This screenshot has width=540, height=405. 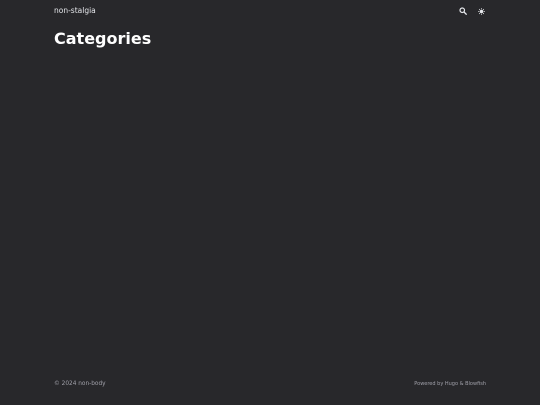 I want to click on copyright-text: © 2024 non-body, so click(x=80, y=384).